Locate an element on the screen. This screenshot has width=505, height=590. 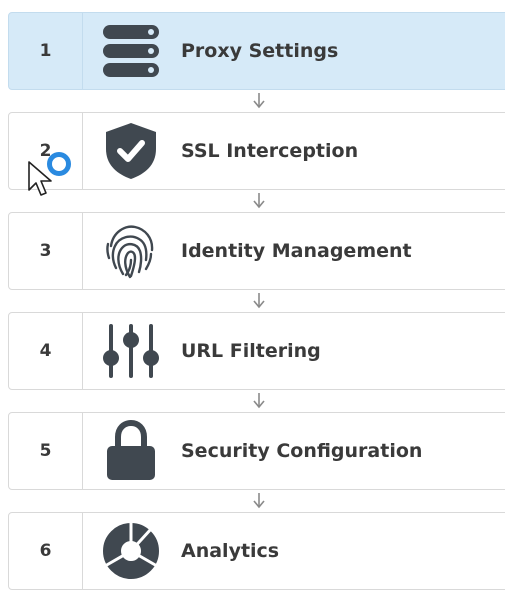
step-number: 5 is located at coordinates (46, 451).